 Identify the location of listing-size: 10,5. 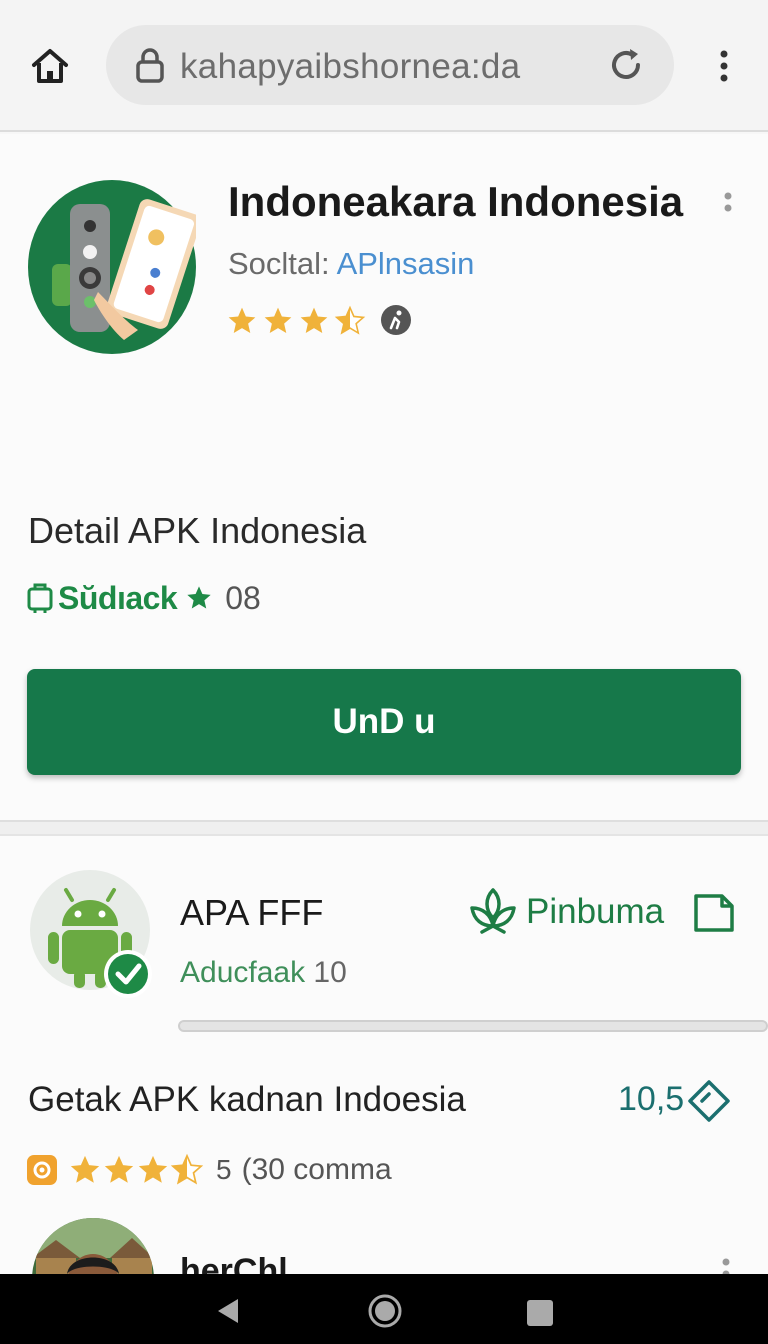
(651, 1099).